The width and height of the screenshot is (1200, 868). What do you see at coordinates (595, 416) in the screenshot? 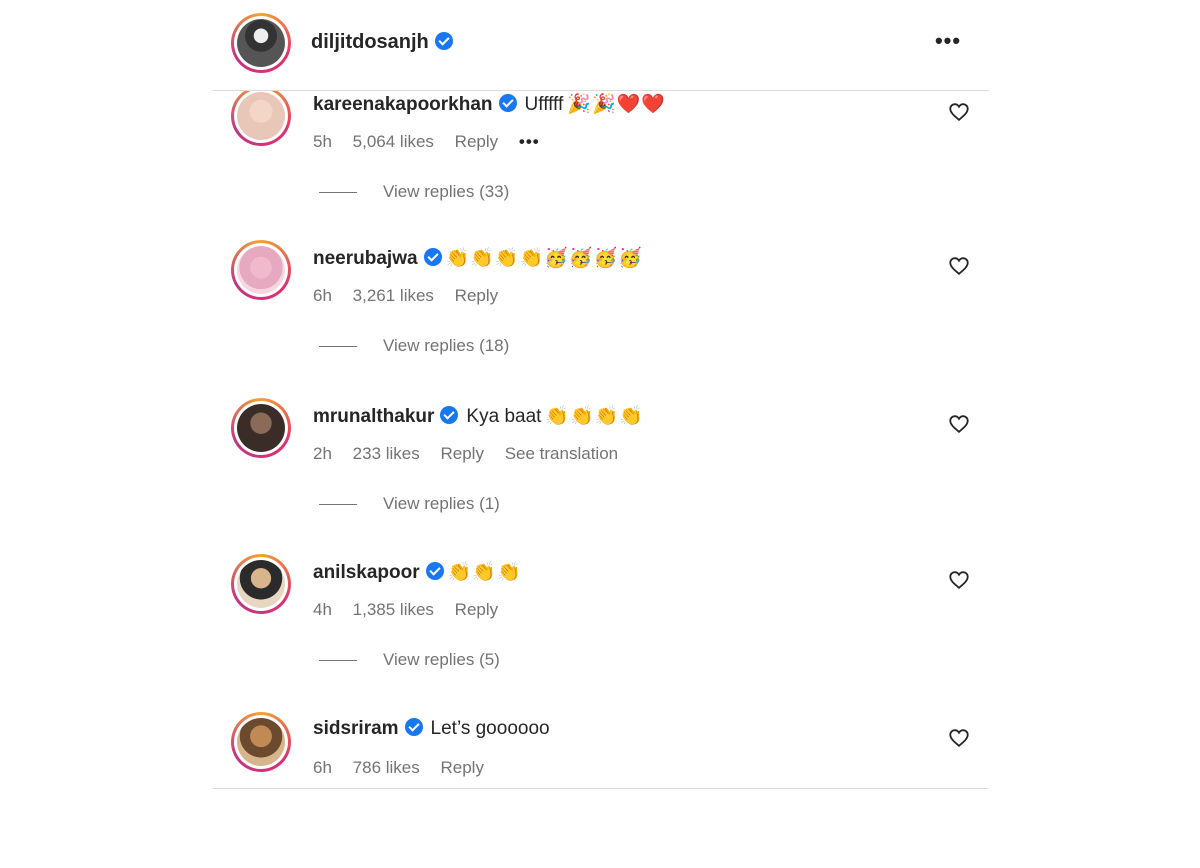
I see `comment-emojis: 👏👏👏👏` at bounding box center [595, 416].